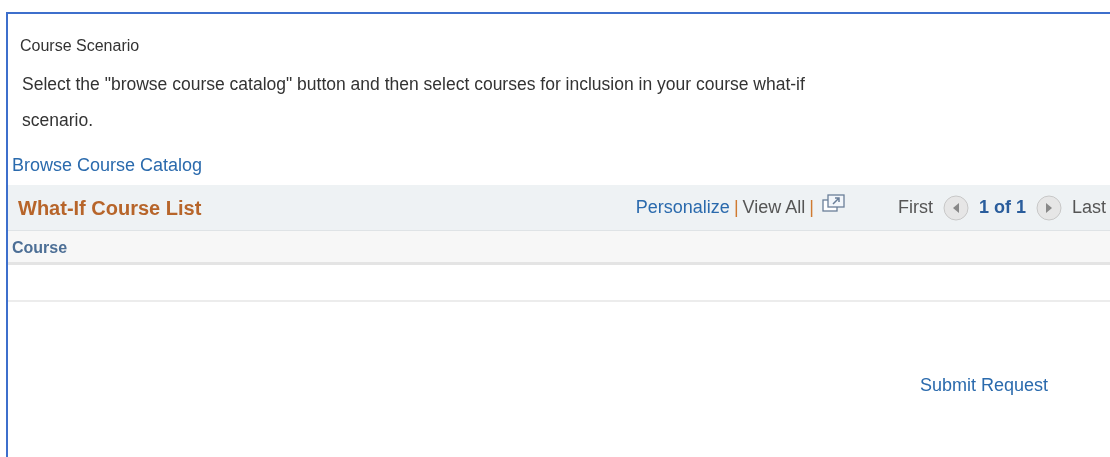 The image size is (1110, 457). Describe the element at coordinates (109, 208) in the screenshot. I see `grid-title: What-If Course List` at that location.